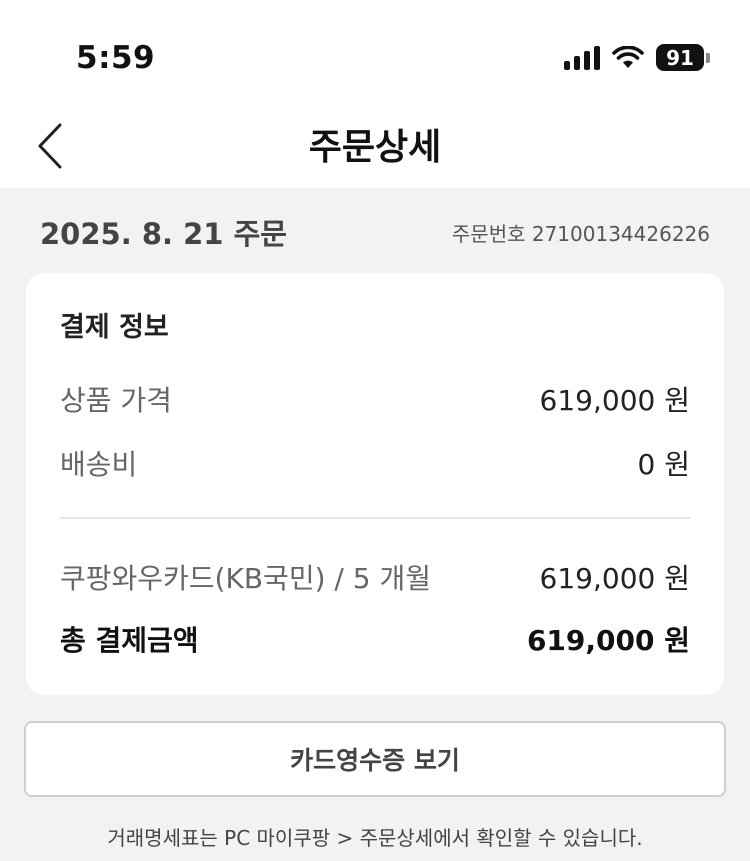 The image size is (750, 861). I want to click on row-value: 0 원, so click(663, 464).